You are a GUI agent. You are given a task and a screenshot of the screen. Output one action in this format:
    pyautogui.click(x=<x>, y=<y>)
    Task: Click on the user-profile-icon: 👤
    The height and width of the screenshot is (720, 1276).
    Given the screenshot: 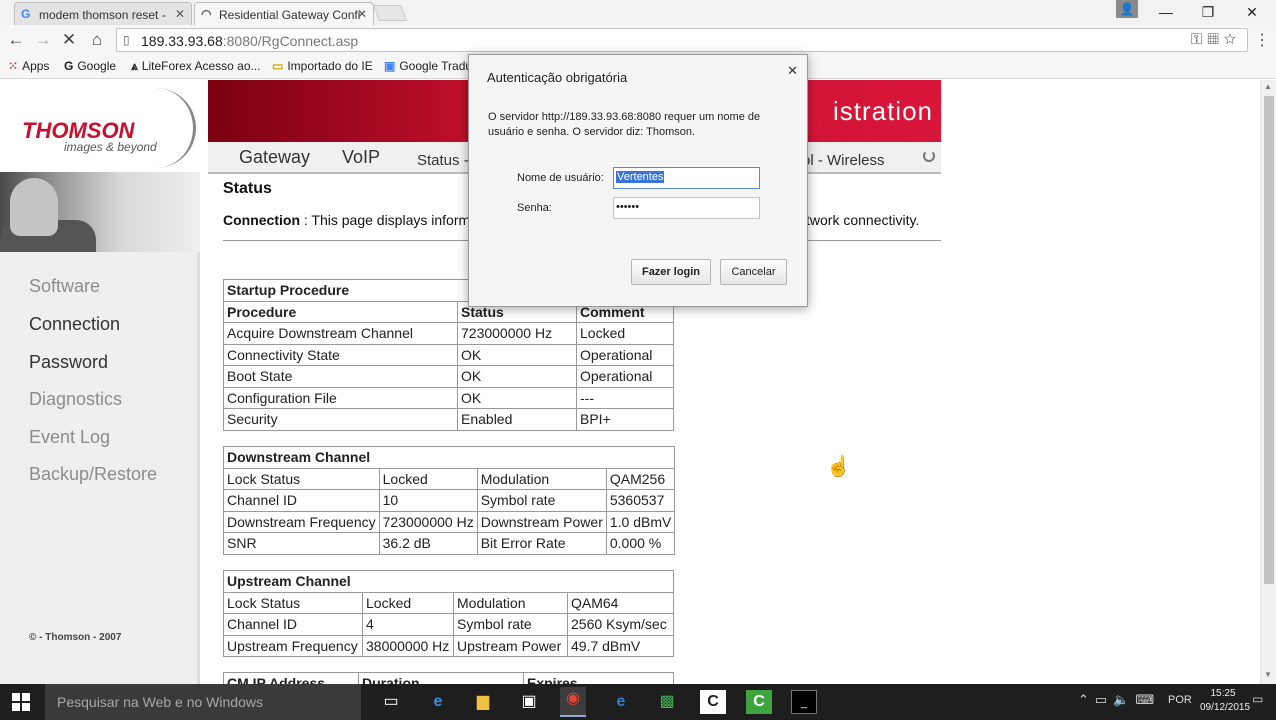 What is the action you would take?
    pyautogui.click(x=1127, y=9)
    